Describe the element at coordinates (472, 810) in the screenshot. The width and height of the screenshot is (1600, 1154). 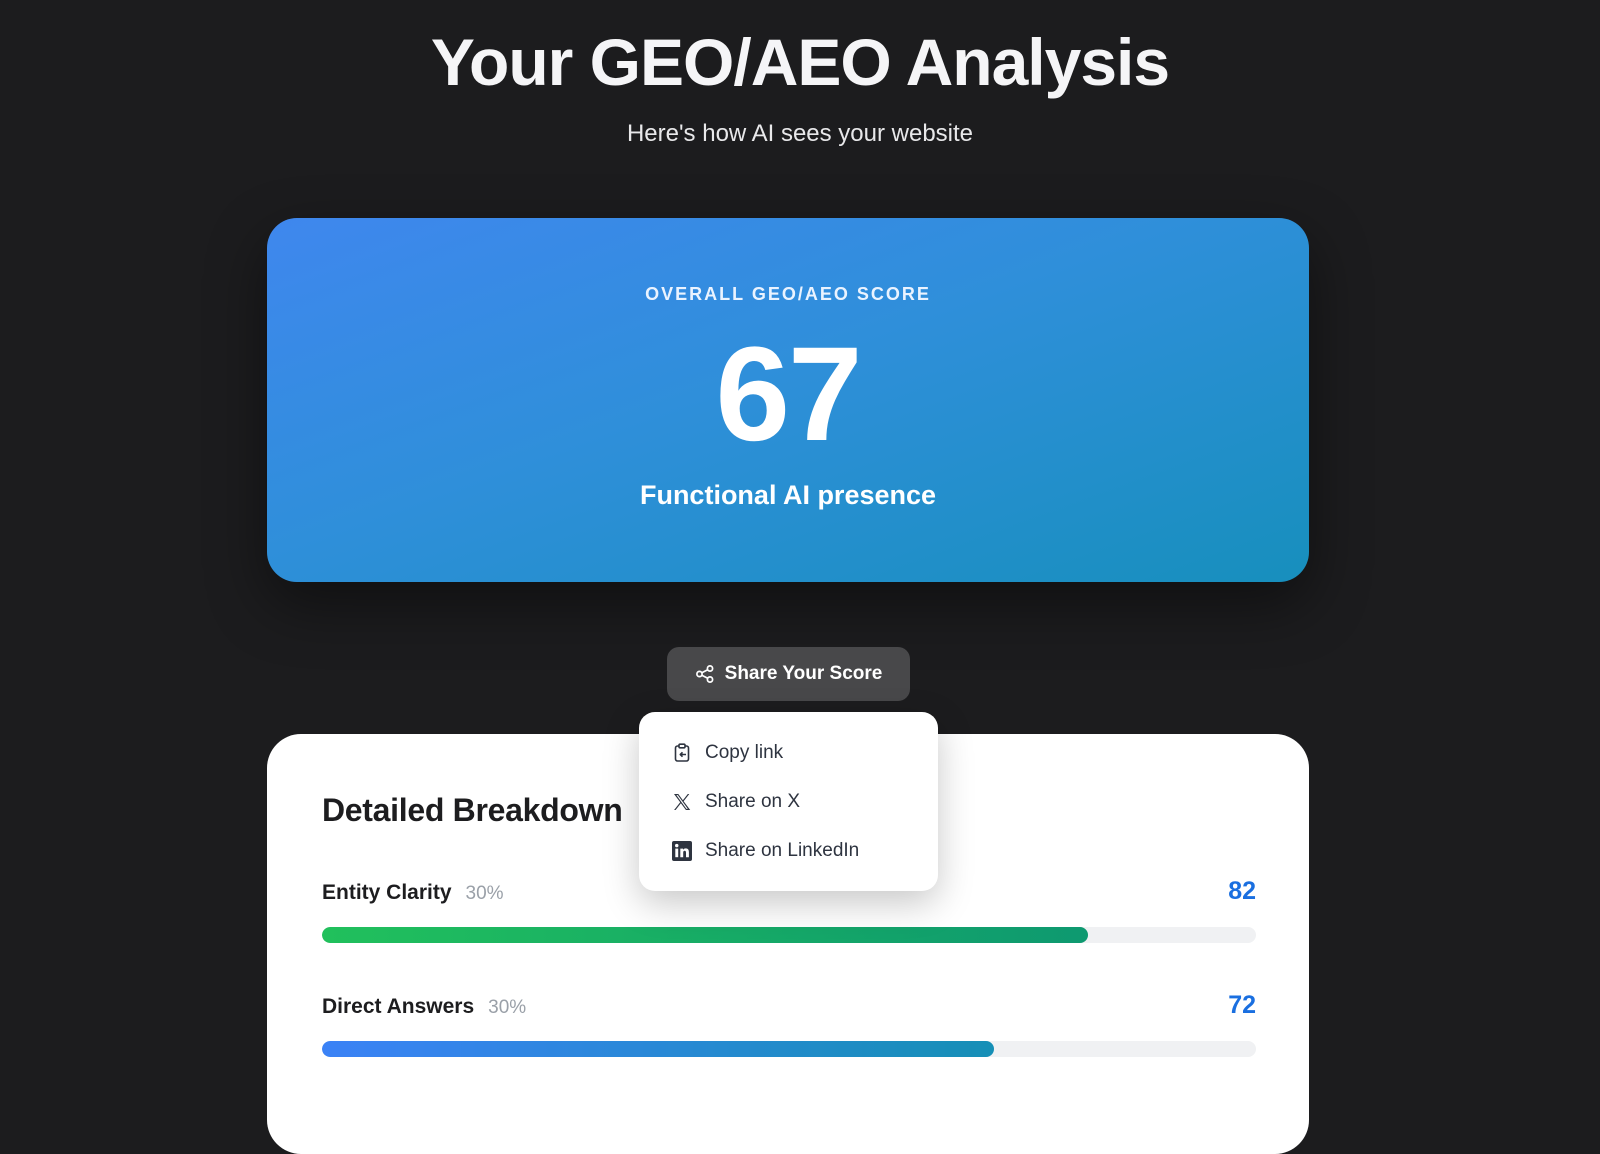
I see `breakdown-title: Detailed Breakdown` at that location.